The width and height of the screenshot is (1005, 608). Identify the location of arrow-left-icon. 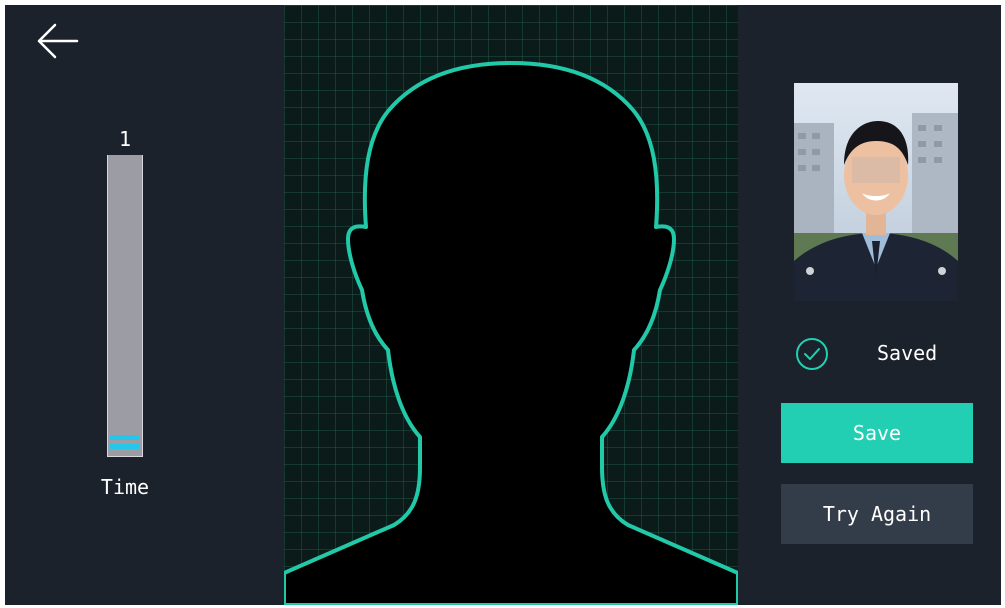
(58, 41).